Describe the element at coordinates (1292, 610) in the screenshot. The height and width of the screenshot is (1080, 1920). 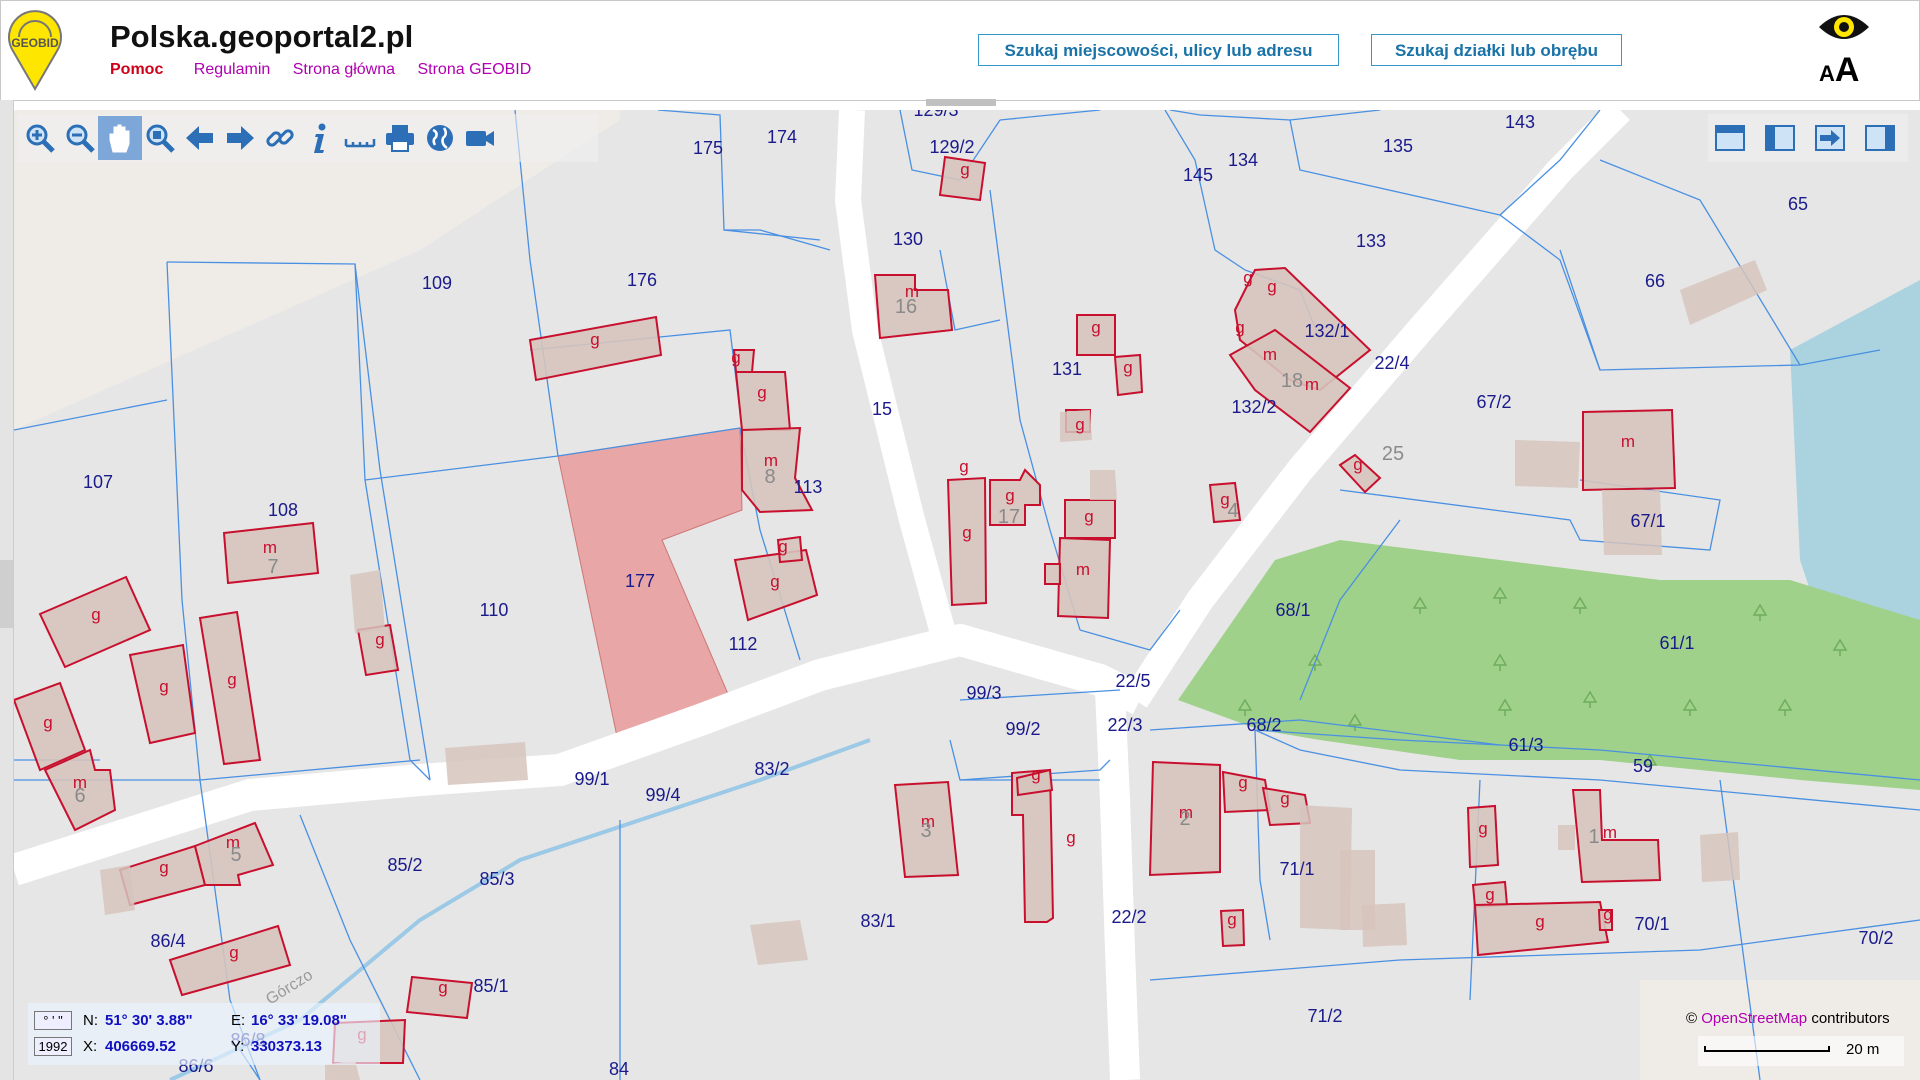
I see `parcel-label-68-1: 68/1` at that location.